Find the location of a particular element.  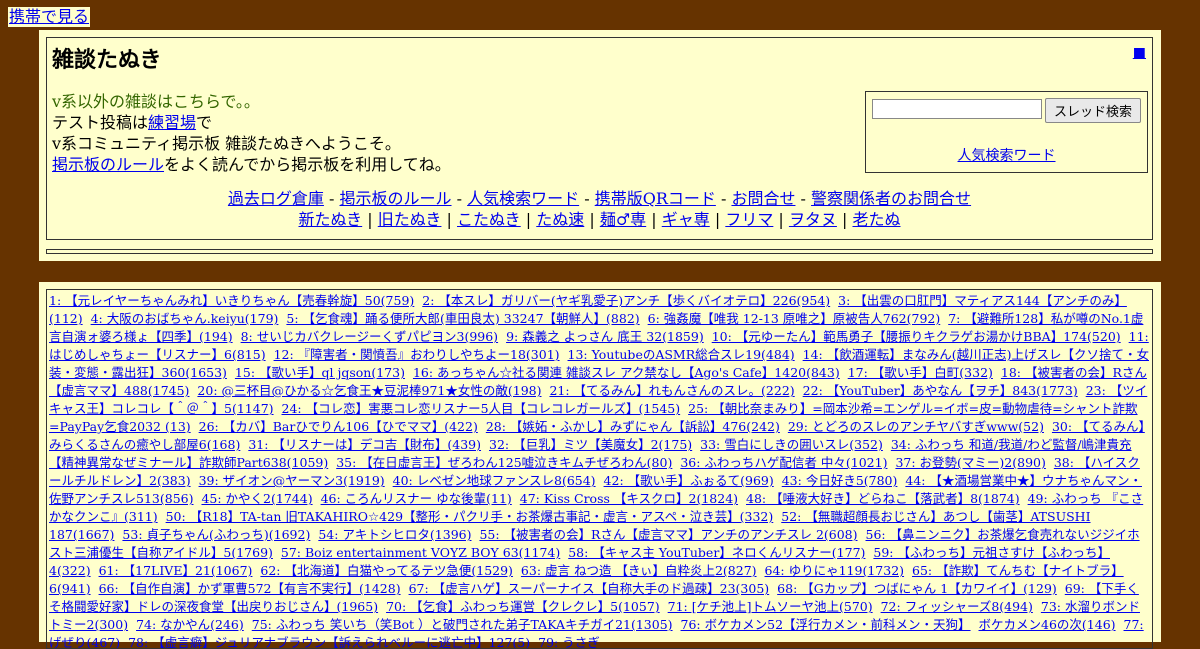

board-nav-link-0: 新たぬき is located at coordinates (331, 219).